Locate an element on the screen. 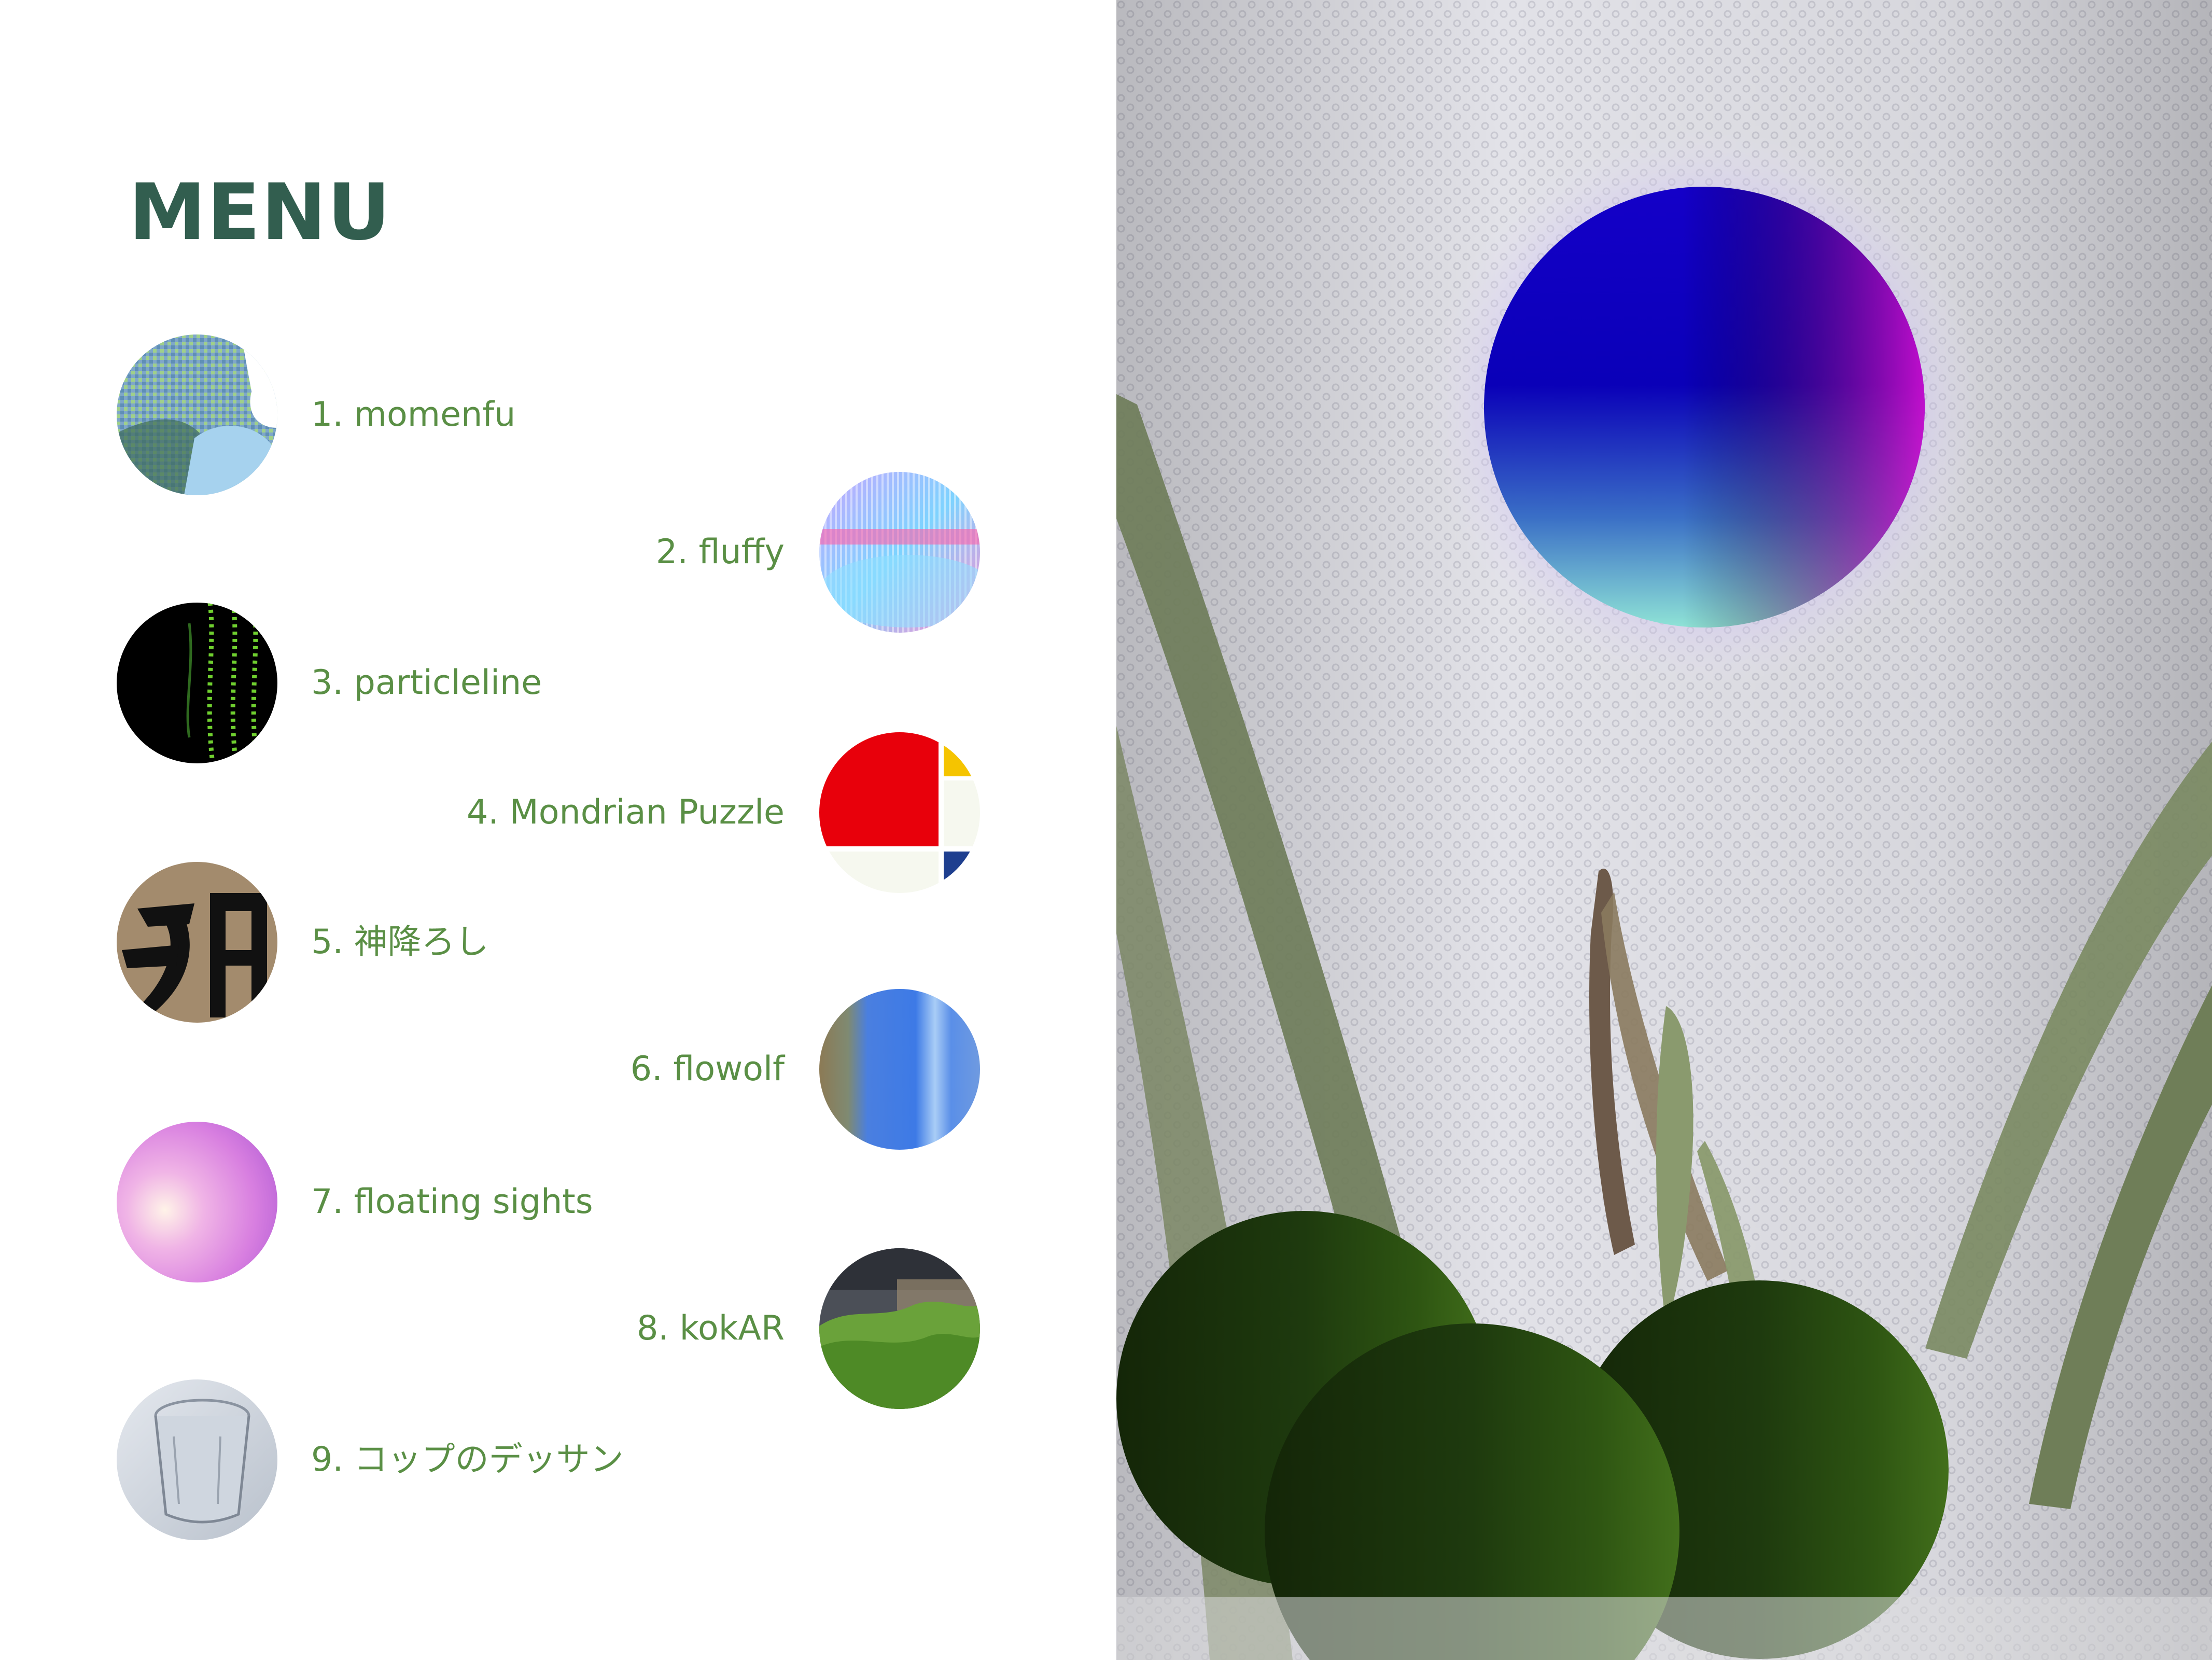  menu-title: MENU is located at coordinates (260, 213).